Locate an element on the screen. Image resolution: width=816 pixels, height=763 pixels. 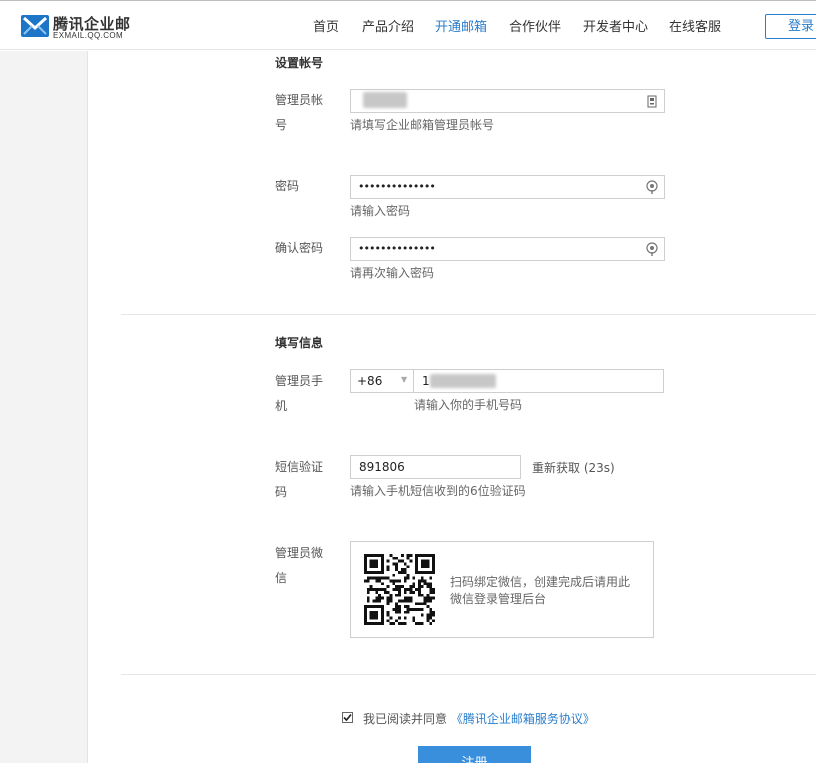
resend-countdown: 重新获取 (23s) is located at coordinates (573, 467).